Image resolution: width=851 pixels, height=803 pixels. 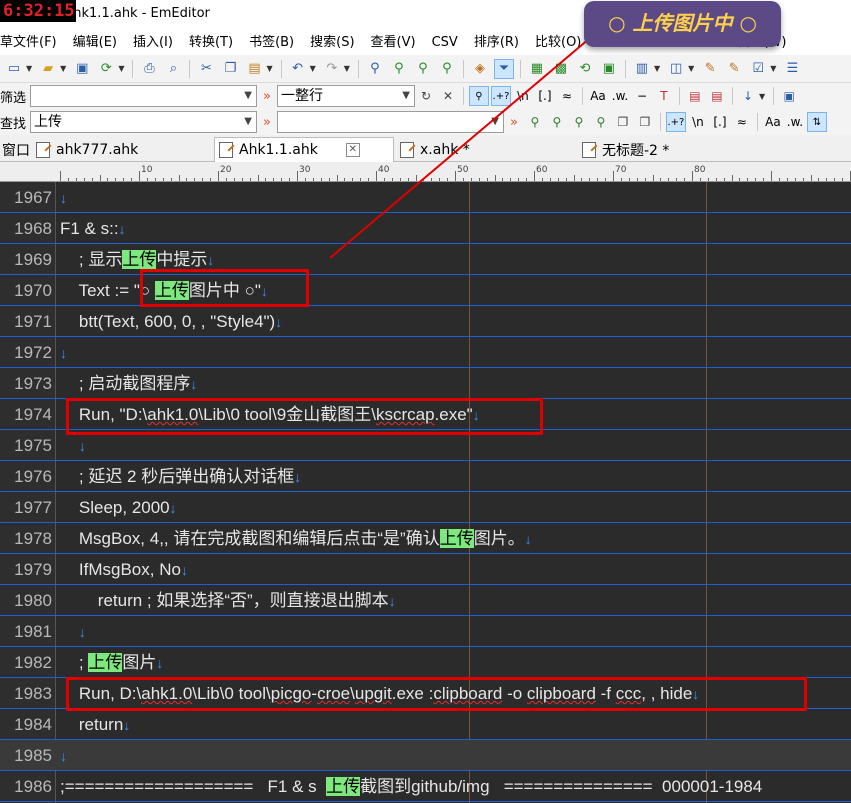 What do you see at coordinates (345, 96) in the screenshot?
I see `filter-mode-select: 一整行 ▼` at bounding box center [345, 96].